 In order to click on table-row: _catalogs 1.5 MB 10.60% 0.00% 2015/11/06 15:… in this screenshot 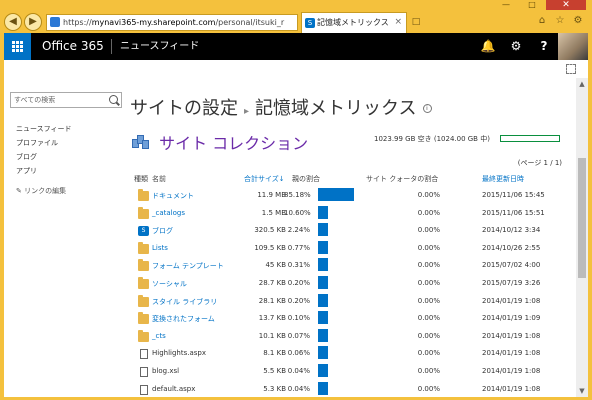, I will do `click(353, 213)`.